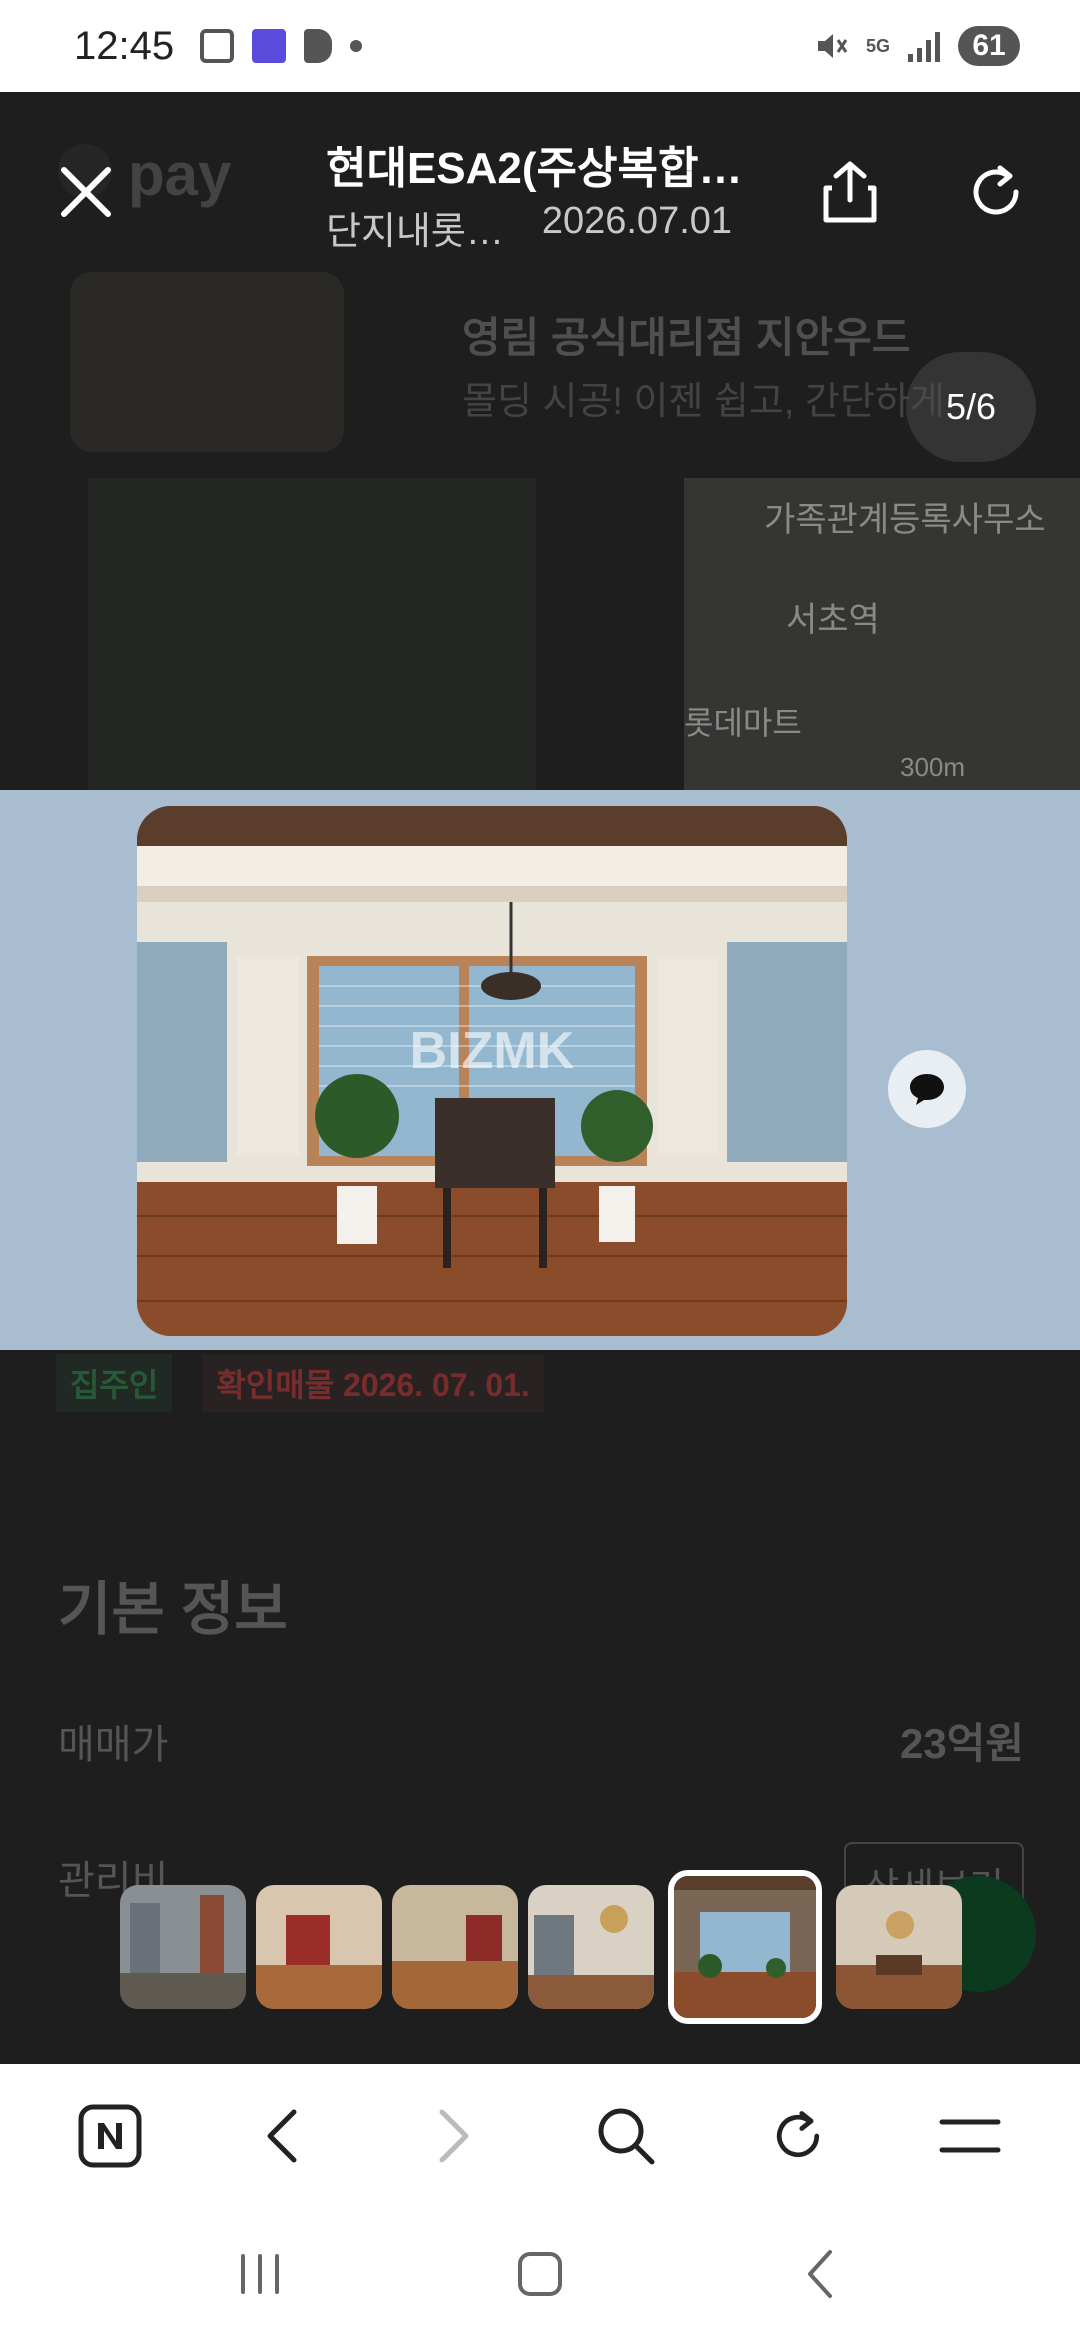 The image size is (1080, 2340). Describe the element at coordinates (833, 620) in the screenshot. I see `background-map-label: 서초역` at that location.